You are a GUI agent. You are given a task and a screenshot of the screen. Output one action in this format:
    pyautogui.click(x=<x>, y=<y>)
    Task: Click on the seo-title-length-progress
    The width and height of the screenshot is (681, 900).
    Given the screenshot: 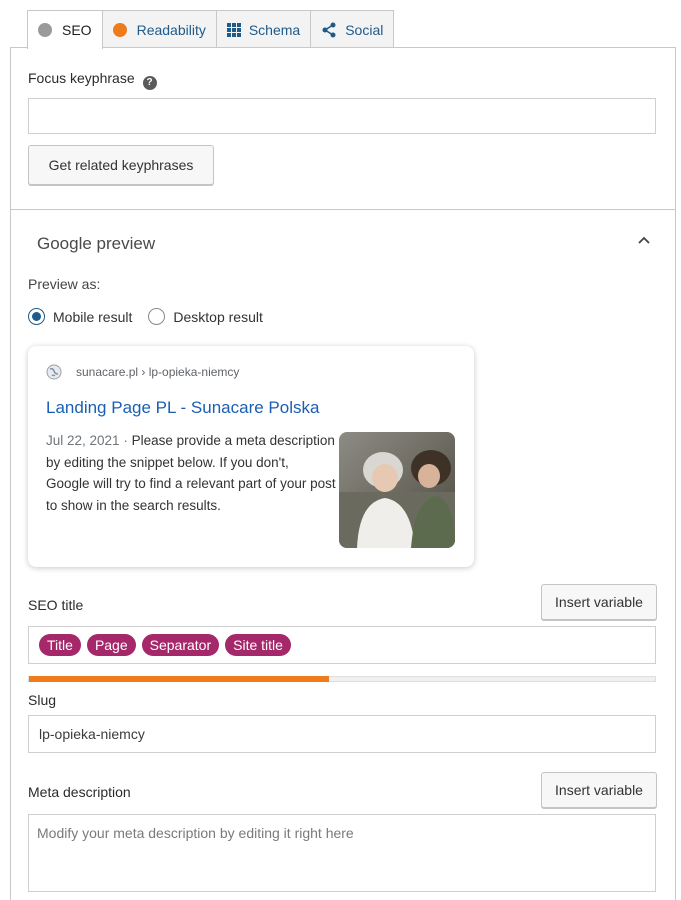 What is the action you would take?
    pyautogui.click(x=342, y=679)
    